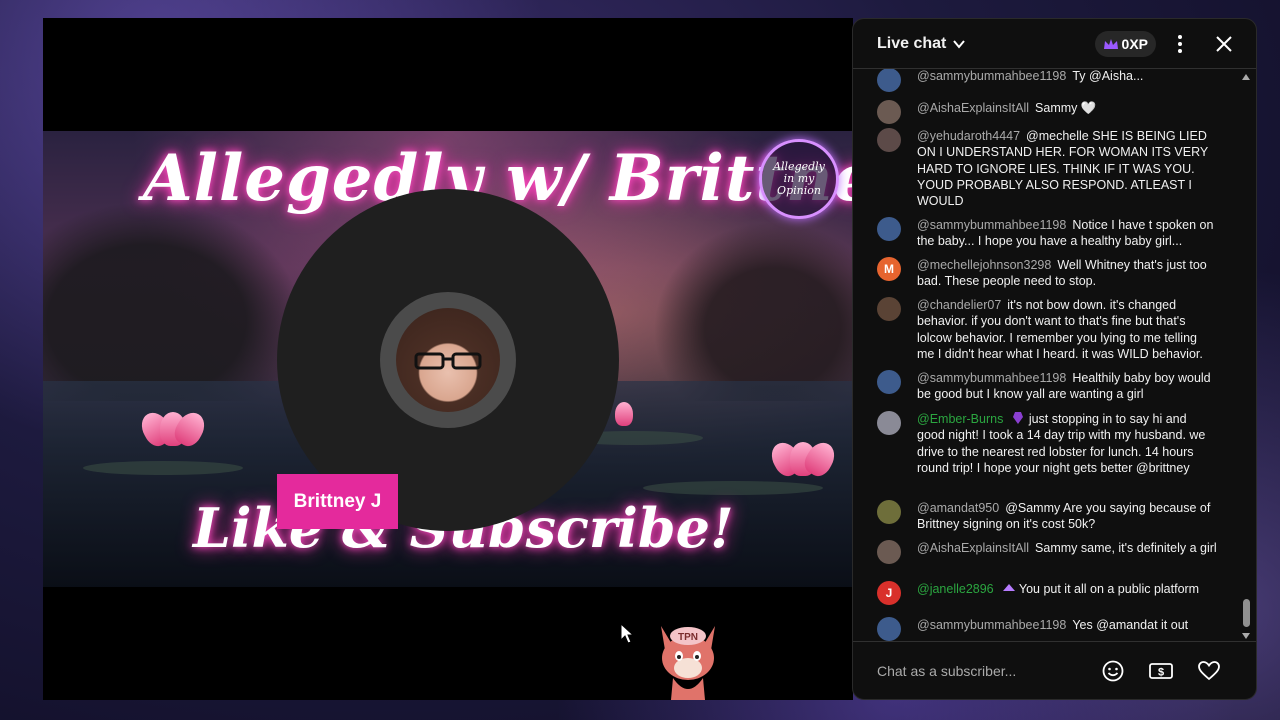 The image size is (1280, 720). Describe the element at coordinates (889, 593) in the screenshot. I see `user-avatar: J` at that location.